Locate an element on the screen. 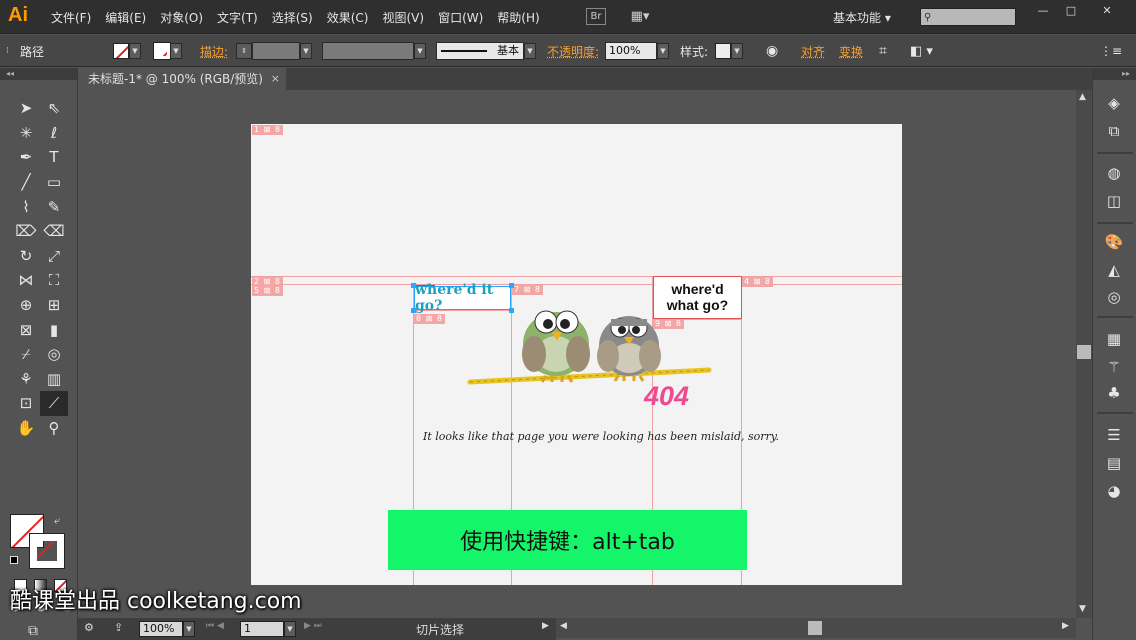 This screenshot has height=640, width=1136. zoom-tool-icon: ⚲ is located at coordinates (54, 428).